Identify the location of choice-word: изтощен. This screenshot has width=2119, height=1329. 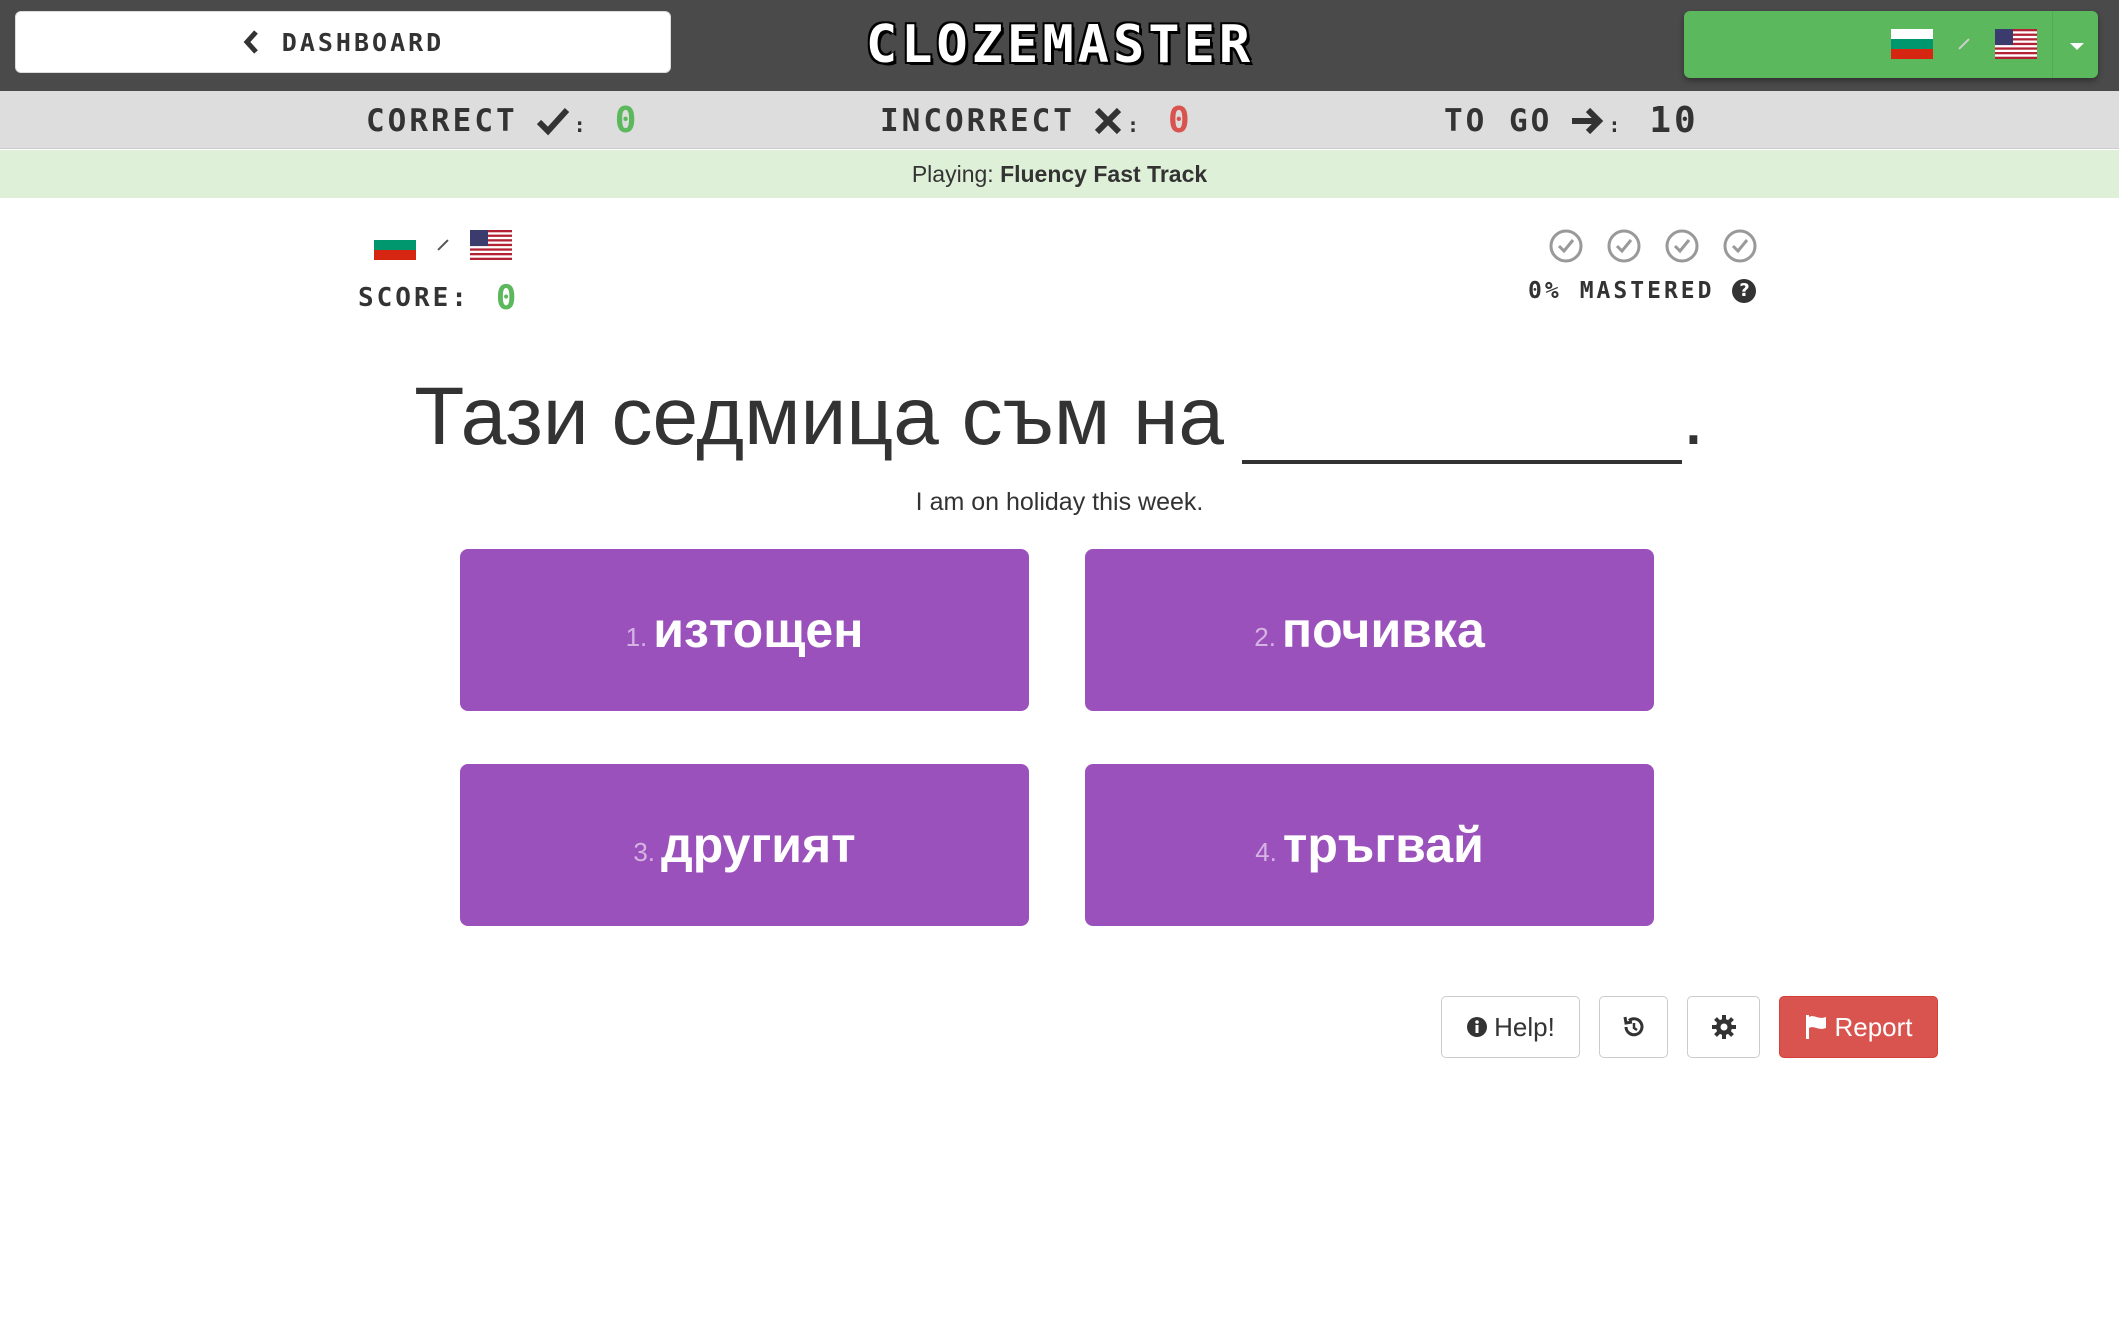
(758, 630).